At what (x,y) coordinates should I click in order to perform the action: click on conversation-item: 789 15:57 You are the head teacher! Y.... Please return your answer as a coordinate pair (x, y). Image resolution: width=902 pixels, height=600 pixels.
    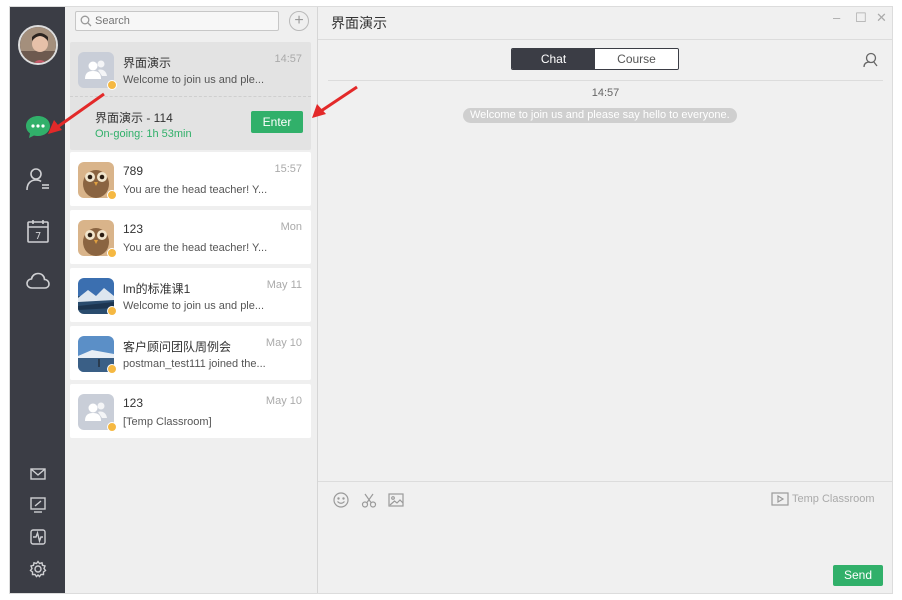
    Looking at the image, I should click on (190, 179).